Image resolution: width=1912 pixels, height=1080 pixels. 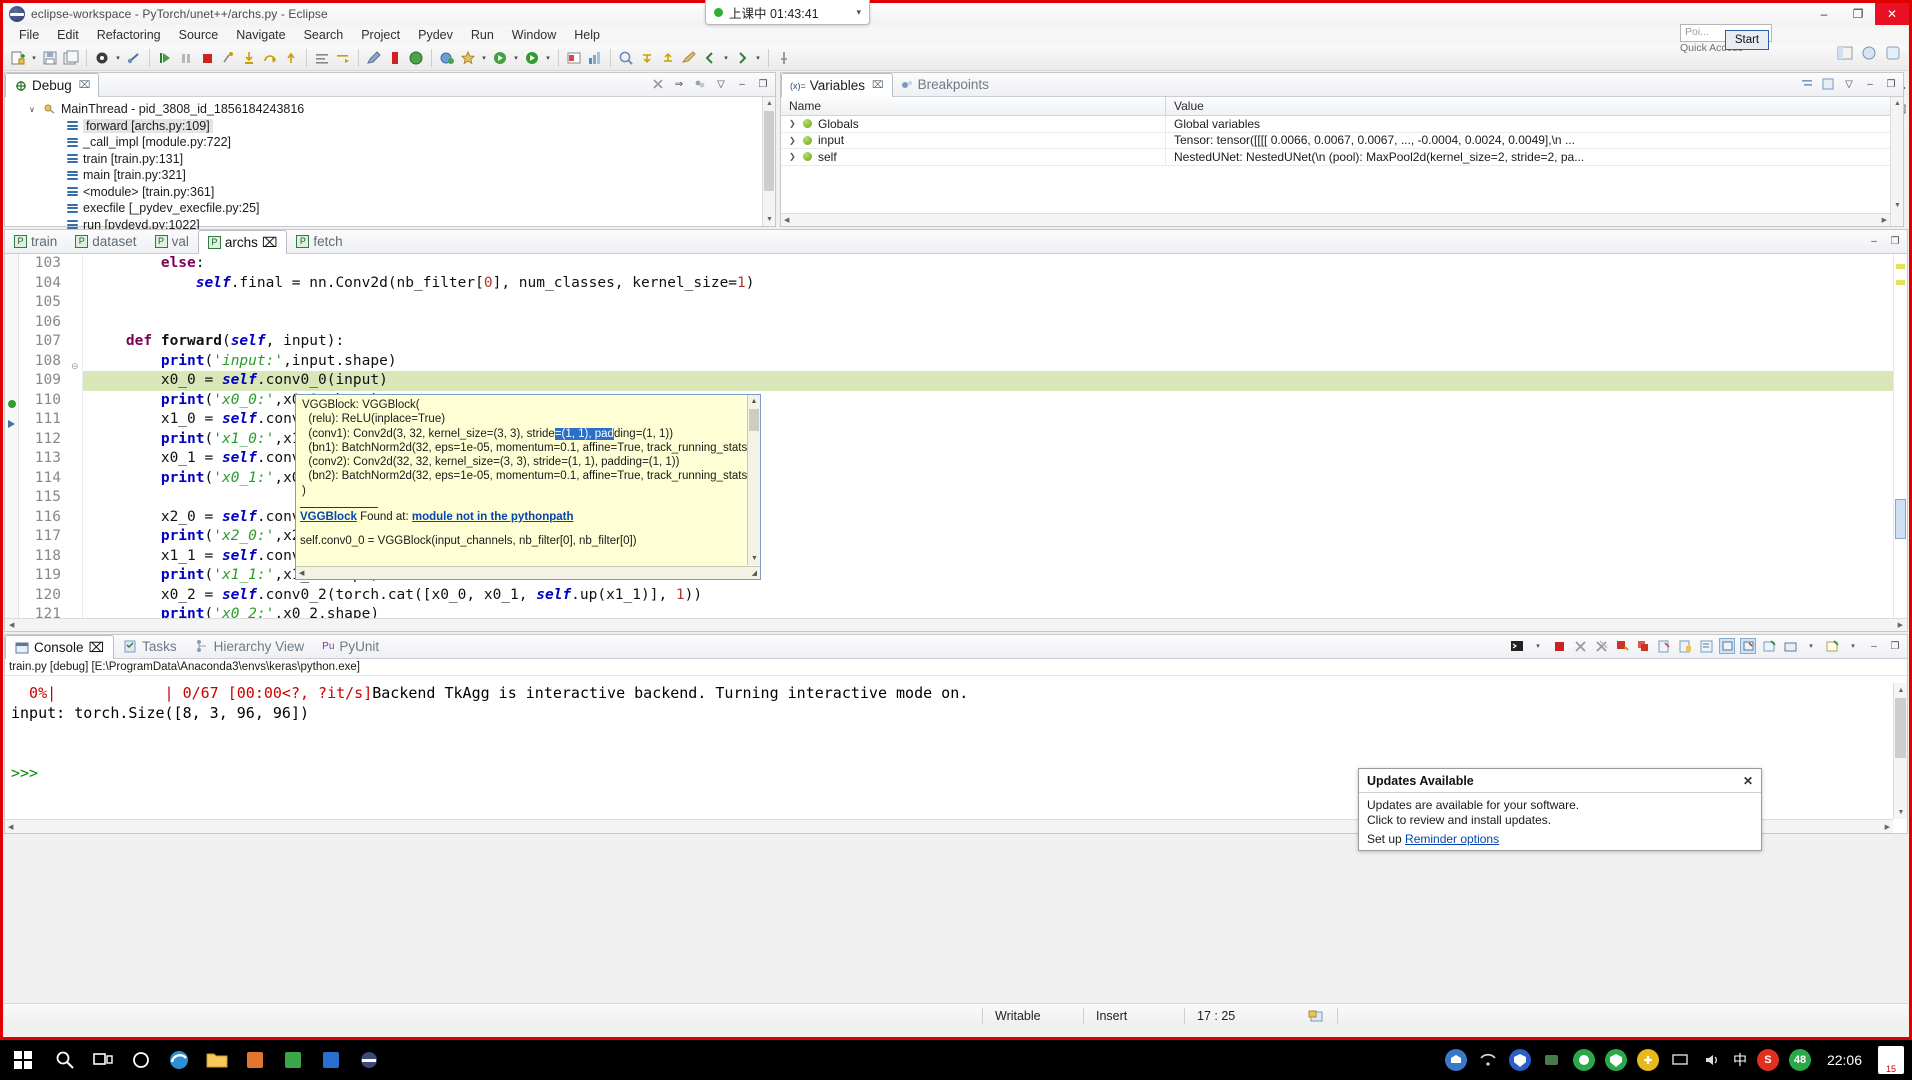 I want to click on menu-edit: Edit, so click(x=68, y=35).